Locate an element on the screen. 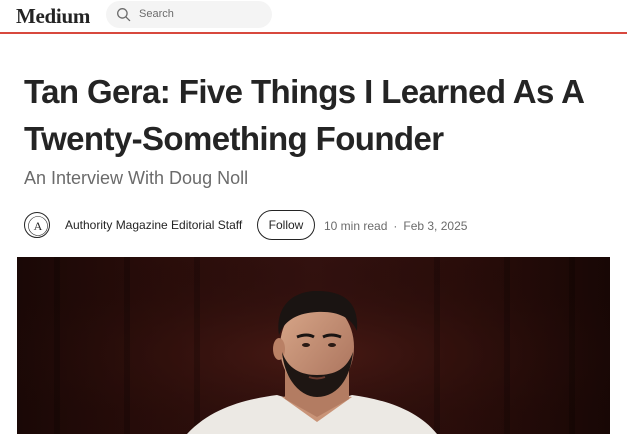 The image size is (627, 434). avatar-letter: A is located at coordinates (38, 226).